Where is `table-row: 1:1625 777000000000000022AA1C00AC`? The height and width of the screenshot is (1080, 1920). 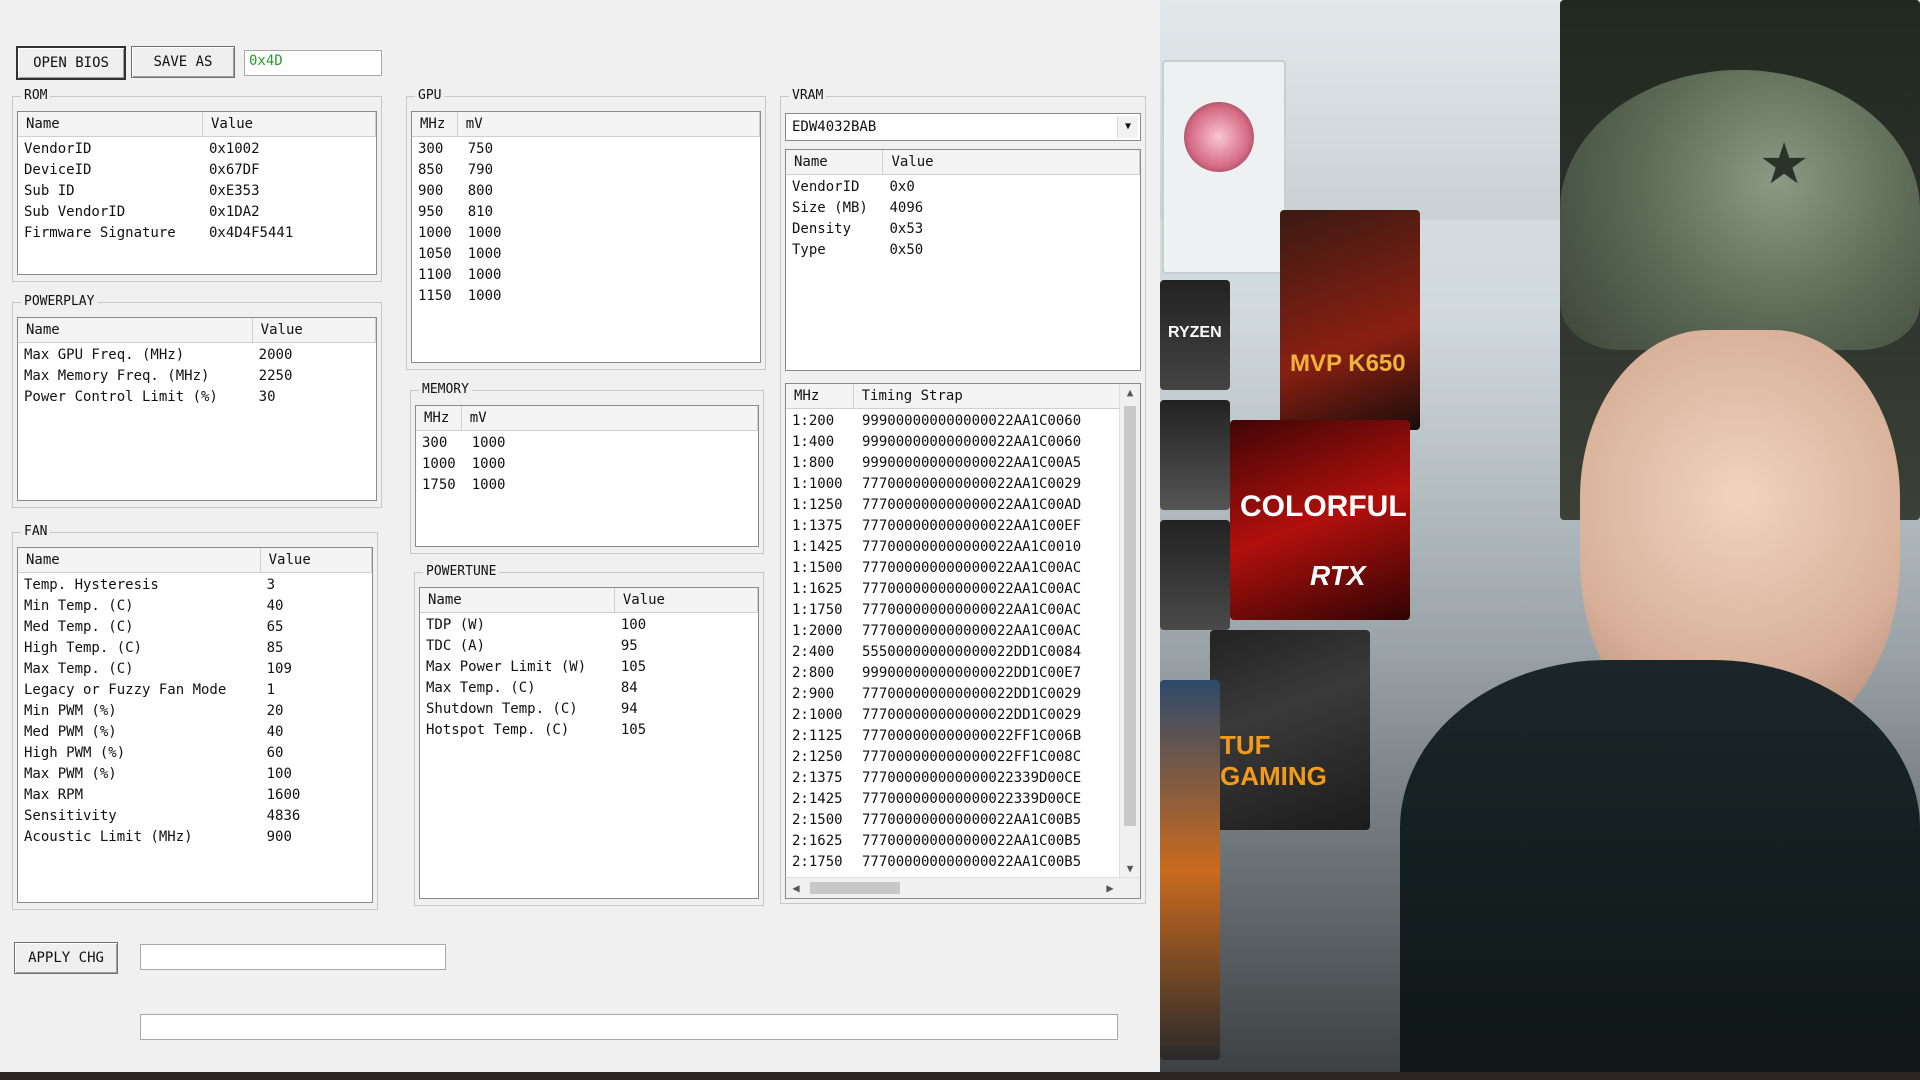
table-row: 1:1625 777000000000000022AA1C00AC is located at coordinates (963, 589).